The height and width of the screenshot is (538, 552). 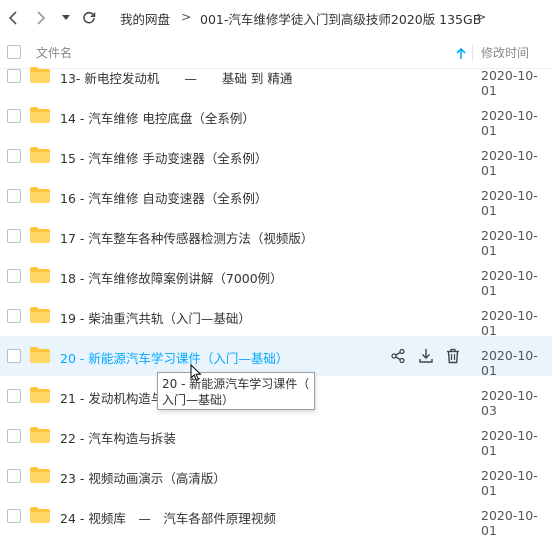 I want to click on file-row: 19 - 柴油重汽共轨（入门—基础） 2020-10-01, so click(x=276, y=317).